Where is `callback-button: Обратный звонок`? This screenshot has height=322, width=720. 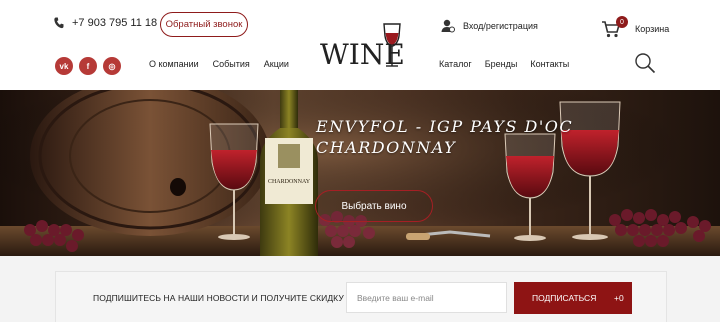 callback-button: Обратный звонок is located at coordinates (204, 24).